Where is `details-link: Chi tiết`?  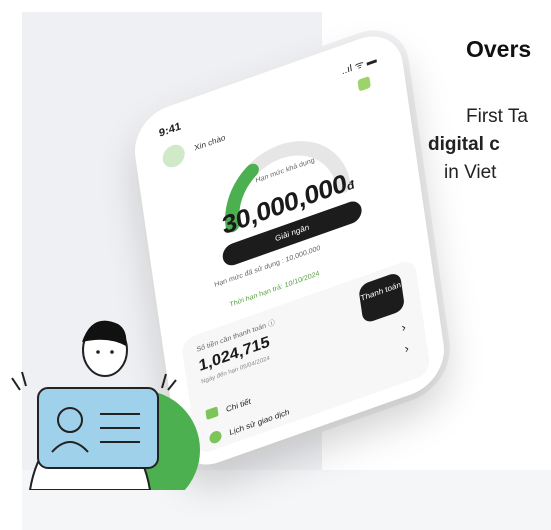
details-link: Chi tiết is located at coordinates (238, 405).